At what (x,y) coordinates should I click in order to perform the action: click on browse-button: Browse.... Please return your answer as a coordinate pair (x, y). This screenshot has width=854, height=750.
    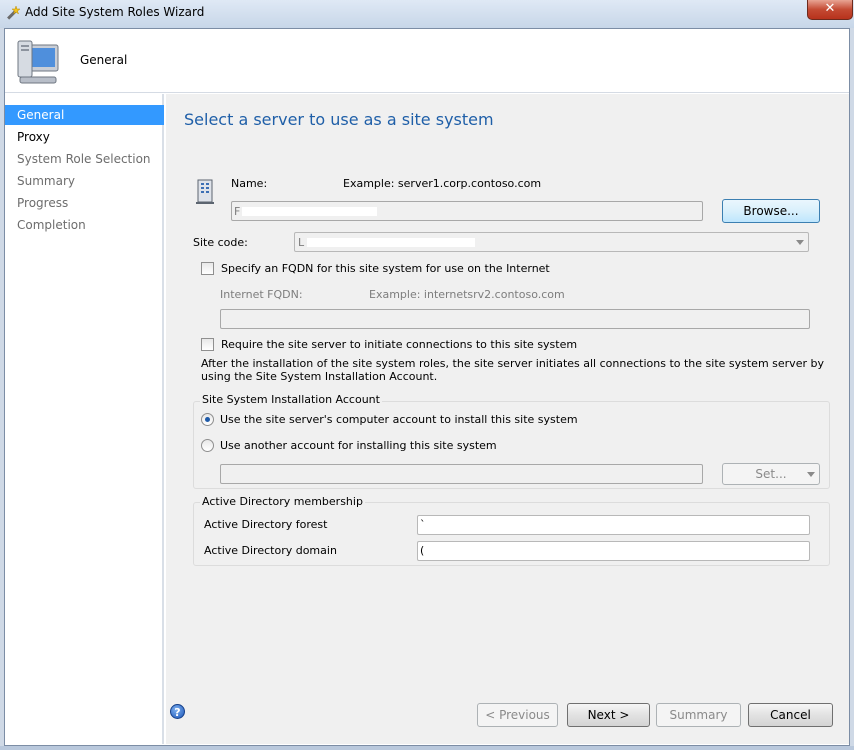
    Looking at the image, I should click on (771, 211).